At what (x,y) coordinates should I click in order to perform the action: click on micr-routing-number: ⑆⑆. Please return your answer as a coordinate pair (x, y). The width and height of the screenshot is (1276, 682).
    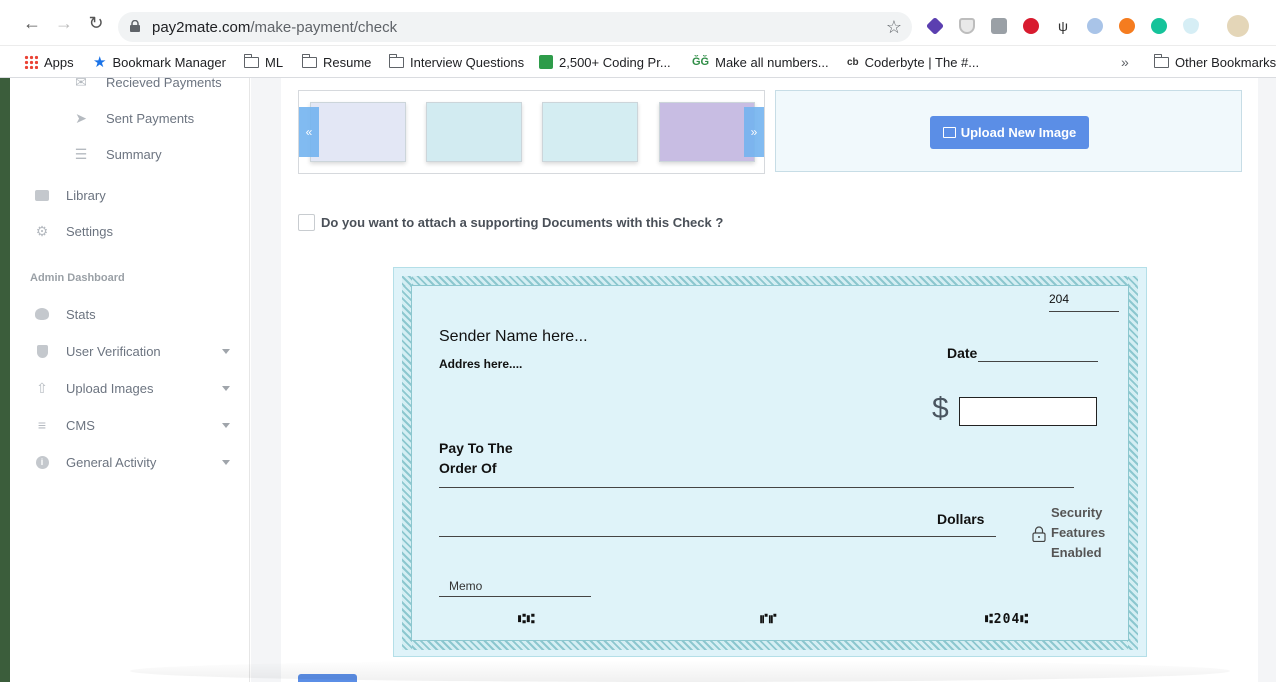
    Looking at the image, I should click on (527, 619).